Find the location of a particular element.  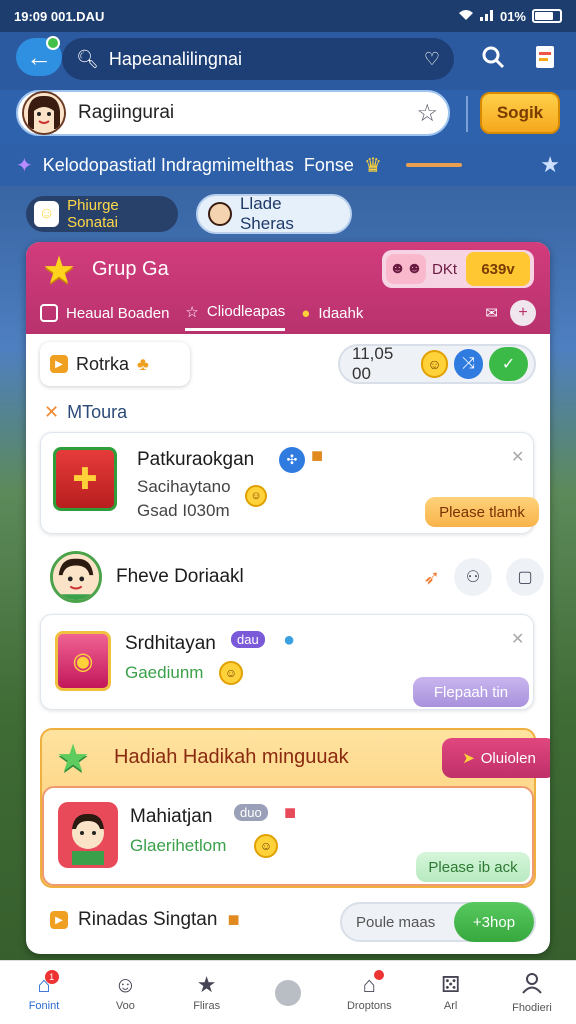

nav-item-voo: ☺ Voo is located at coordinates (125, 992).